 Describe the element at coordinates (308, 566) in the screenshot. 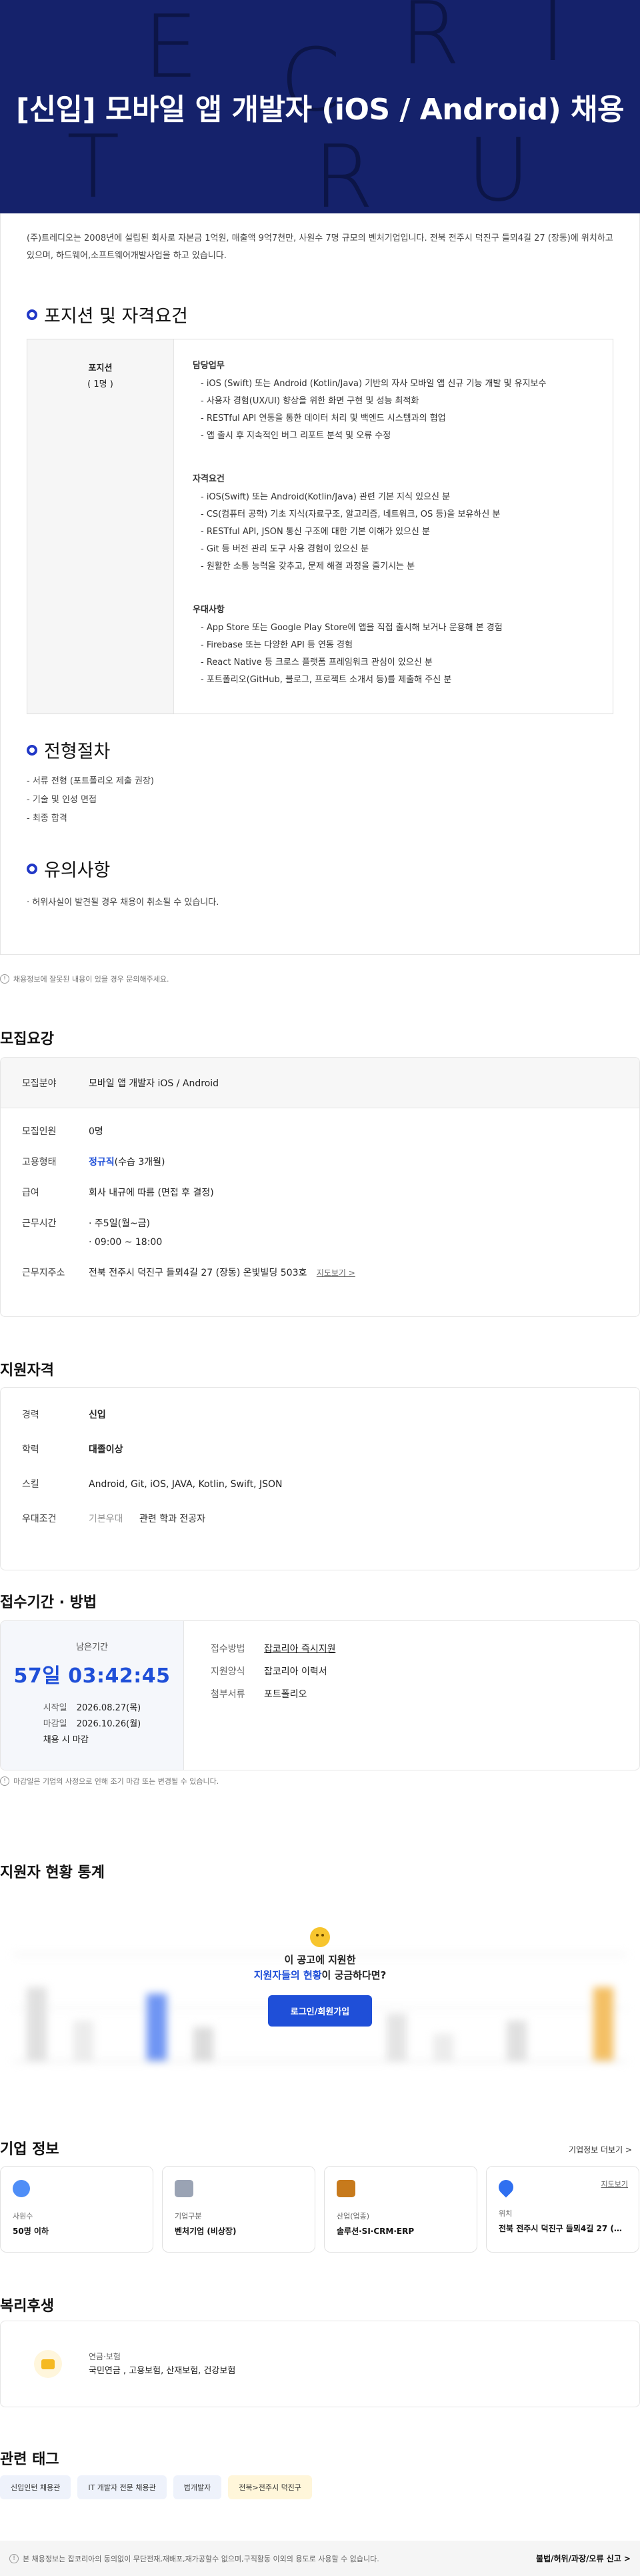

I see `list-item: - 원활한 소통 능력을 갖추고, 문제 해결 과정을 즐기시는 분` at that location.